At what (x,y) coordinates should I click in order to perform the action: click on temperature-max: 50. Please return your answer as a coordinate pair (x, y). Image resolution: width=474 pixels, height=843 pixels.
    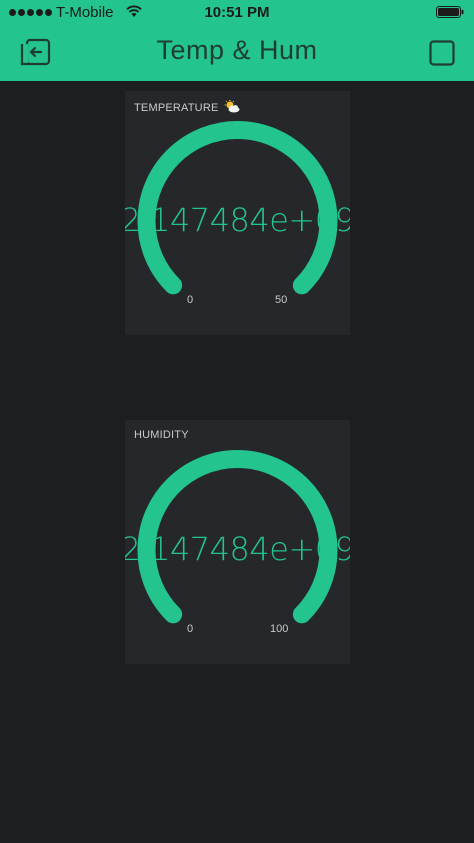
    Looking at the image, I should click on (281, 300).